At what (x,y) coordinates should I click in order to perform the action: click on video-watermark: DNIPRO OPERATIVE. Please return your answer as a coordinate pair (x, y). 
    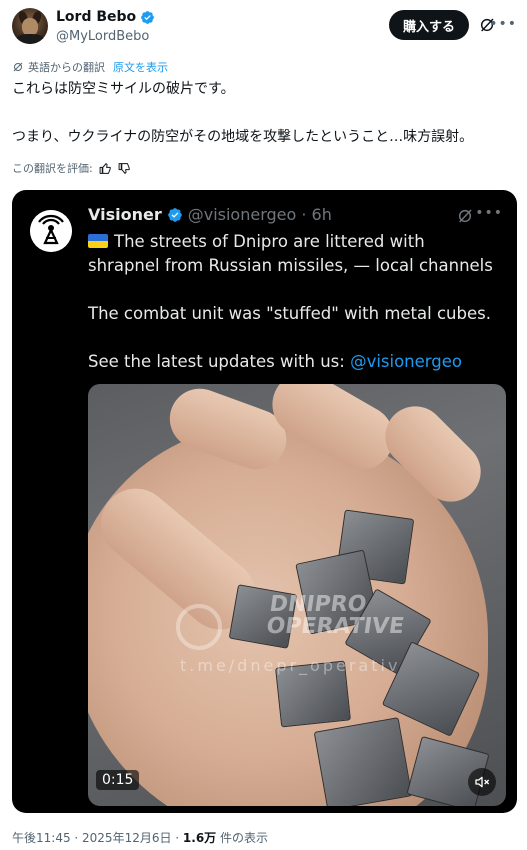
    Looking at the image, I should click on (335, 615).